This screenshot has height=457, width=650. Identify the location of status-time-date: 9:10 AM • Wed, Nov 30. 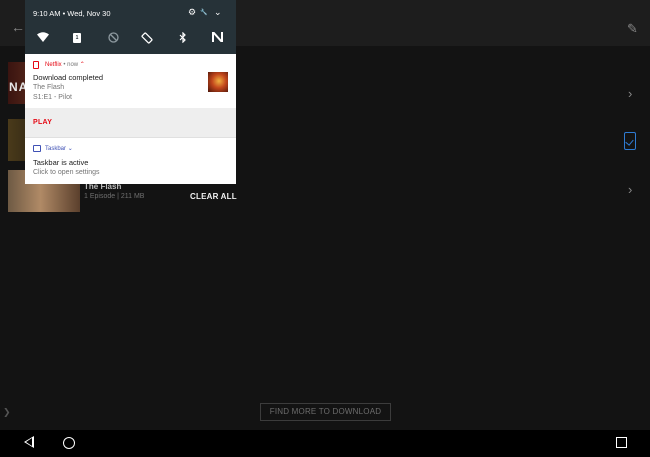
(72, 13).